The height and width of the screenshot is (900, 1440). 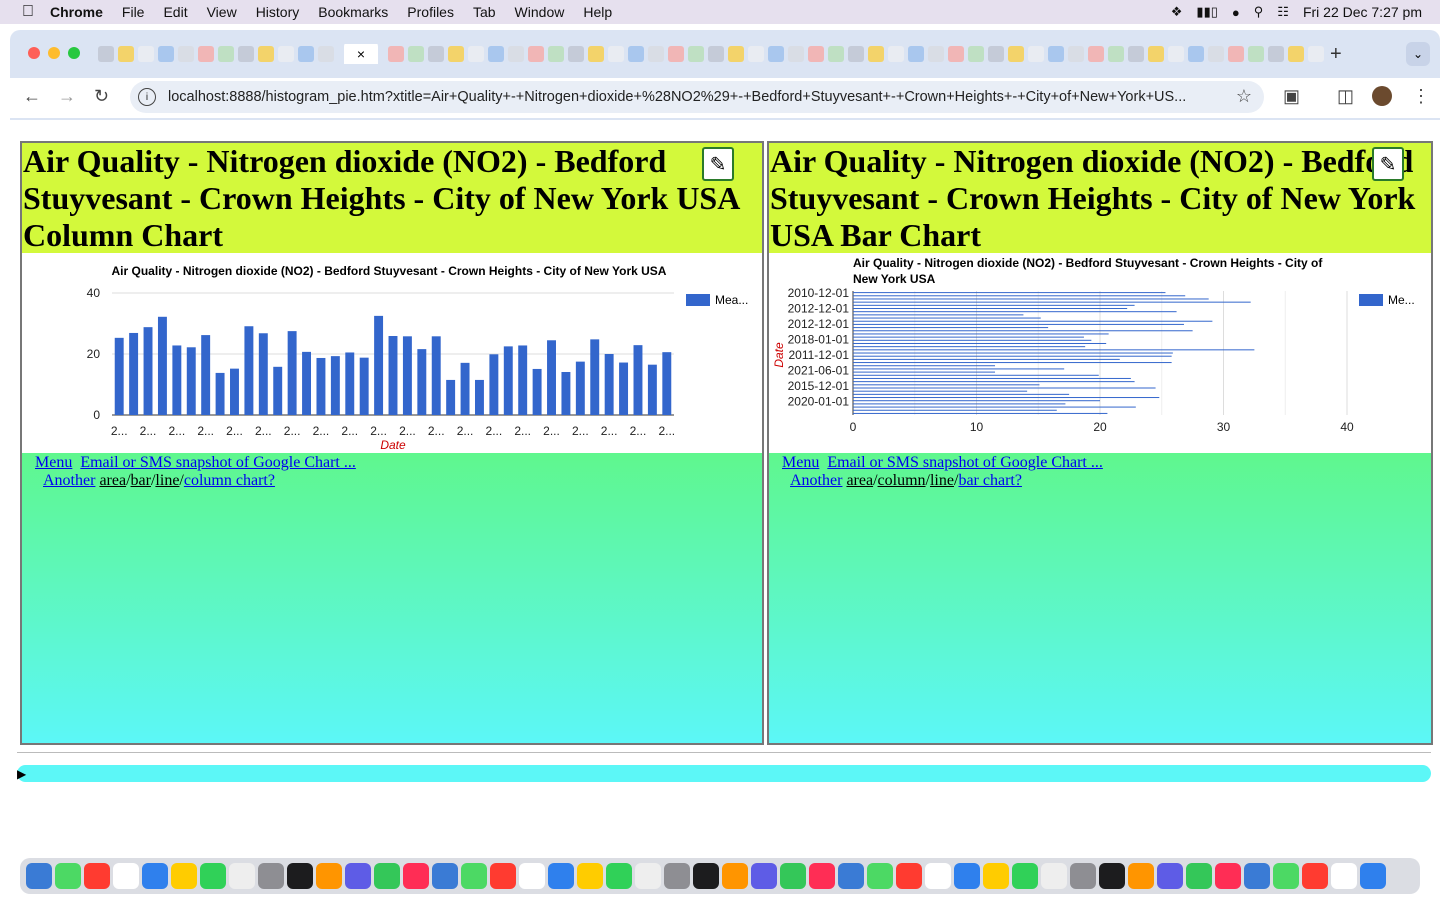 I want to click on tab-search-chevron-icon: ⌄, so click(x=1418, y=54).